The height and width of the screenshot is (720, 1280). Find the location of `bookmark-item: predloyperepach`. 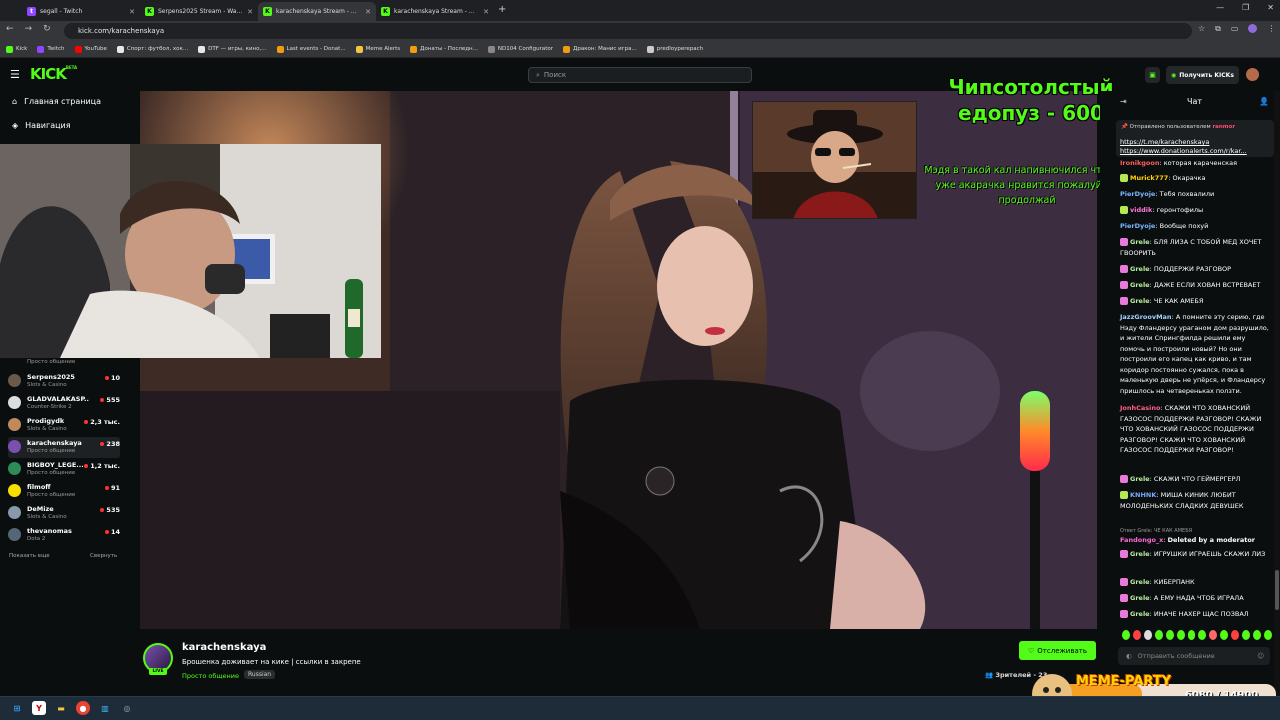

bookmark-item: predloyperepach is located at coordinates (674, 49).